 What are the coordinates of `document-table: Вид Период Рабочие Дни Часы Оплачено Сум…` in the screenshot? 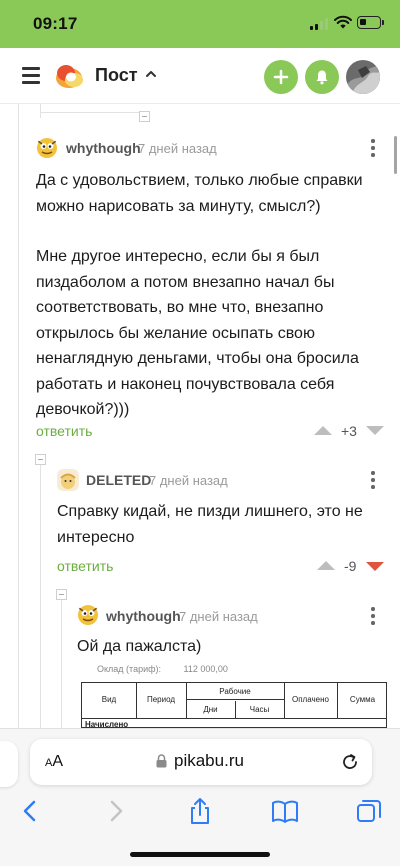 It's located at (234, 705).